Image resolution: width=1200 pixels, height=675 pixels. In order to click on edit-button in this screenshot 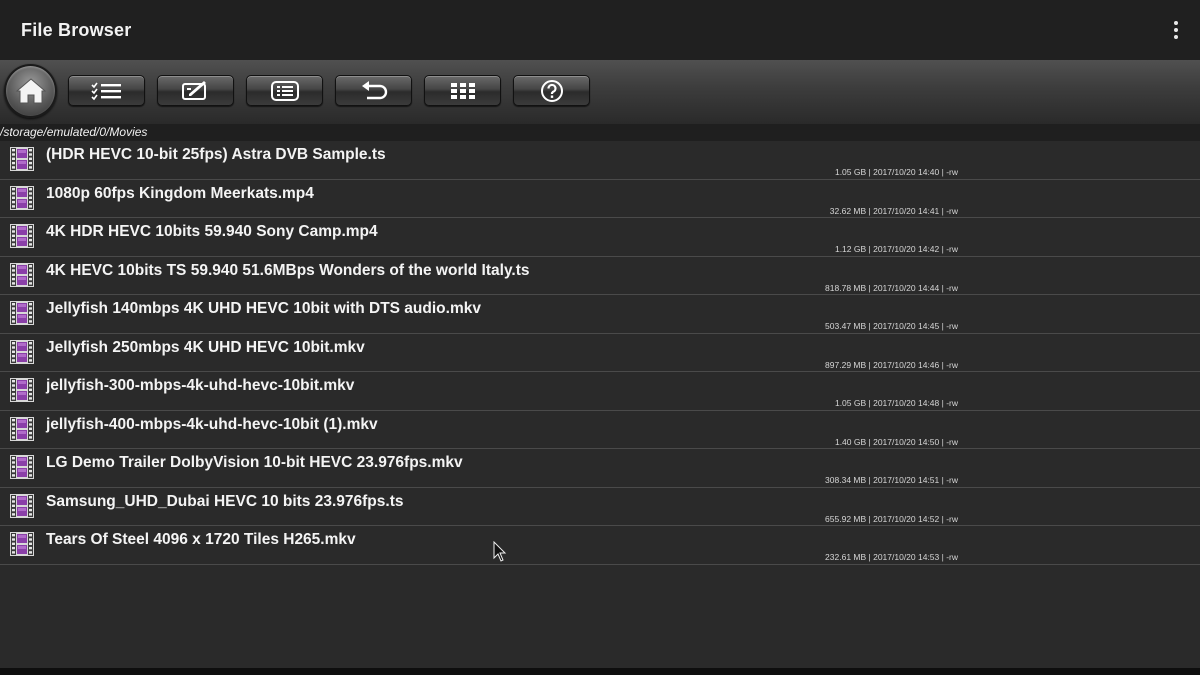, I will do `click(195, 90)`.